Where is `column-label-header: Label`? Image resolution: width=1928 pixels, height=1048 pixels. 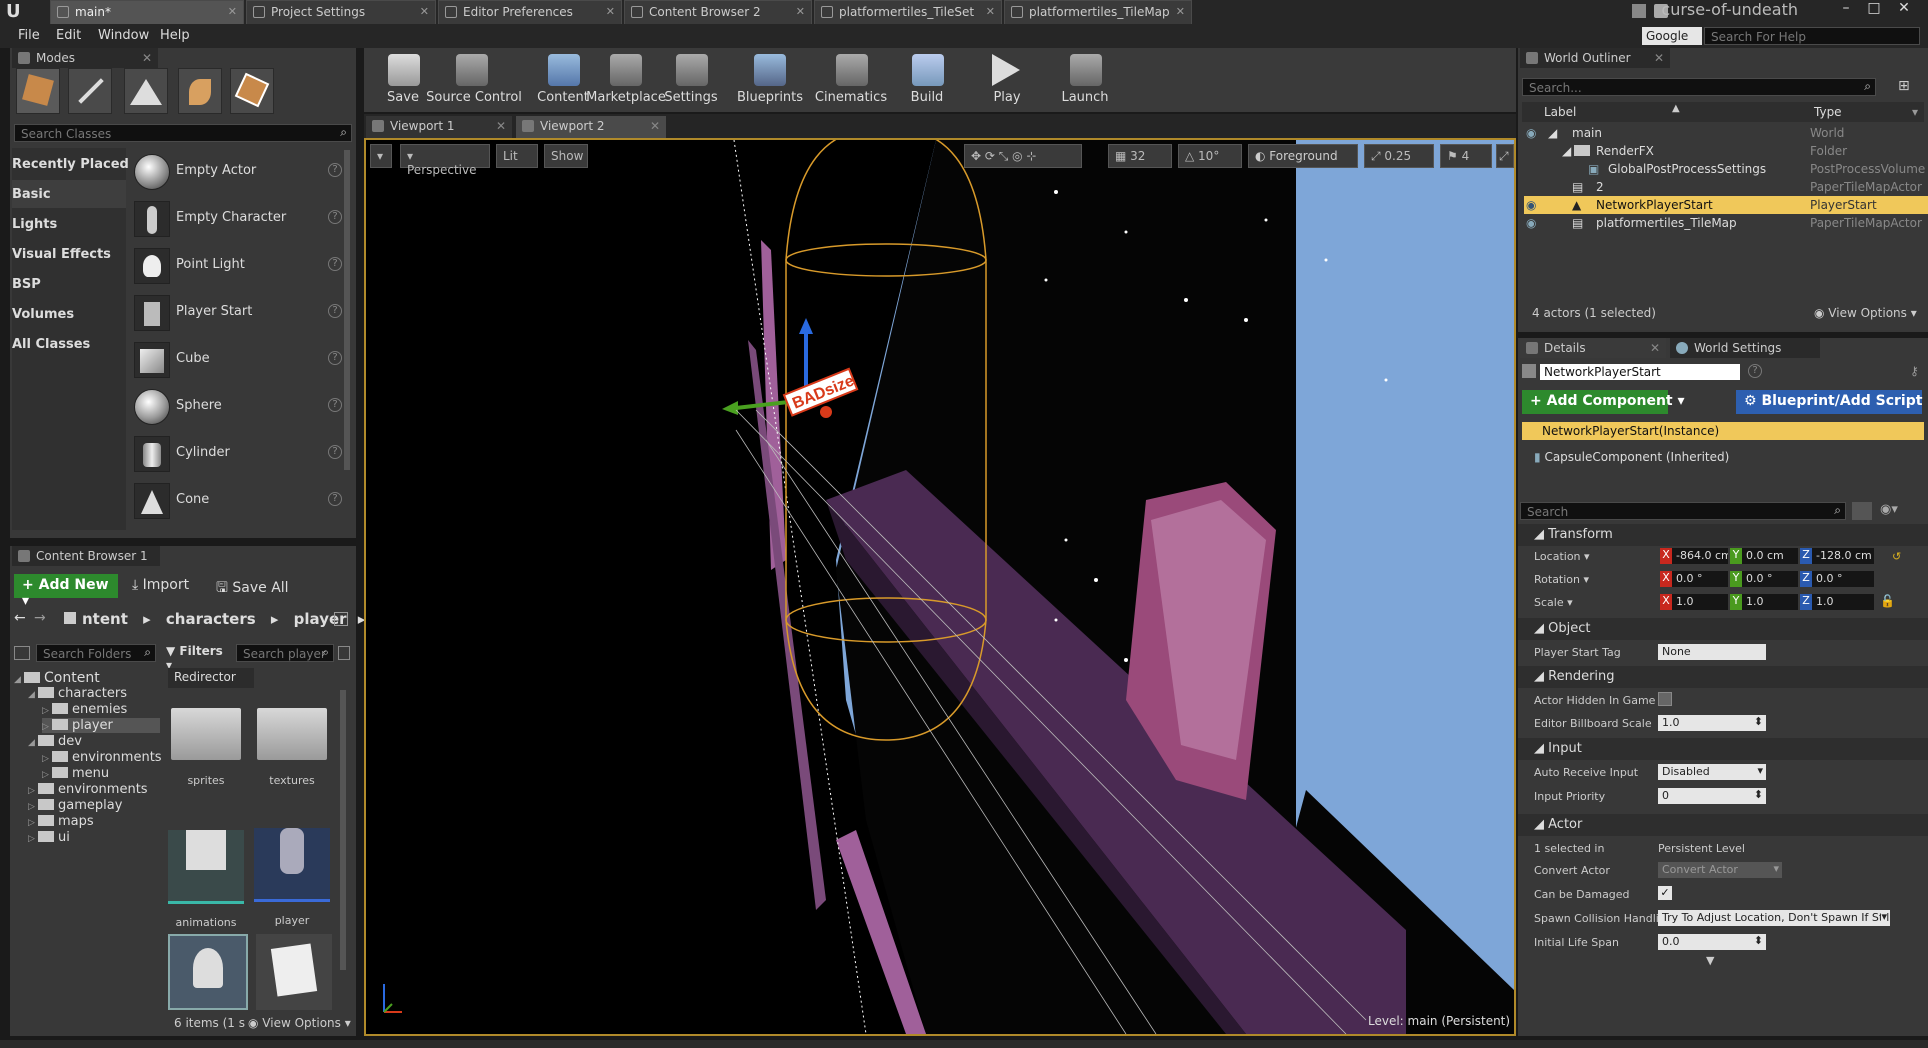
column-label-header: Label is located at coordinates (1560, 112).